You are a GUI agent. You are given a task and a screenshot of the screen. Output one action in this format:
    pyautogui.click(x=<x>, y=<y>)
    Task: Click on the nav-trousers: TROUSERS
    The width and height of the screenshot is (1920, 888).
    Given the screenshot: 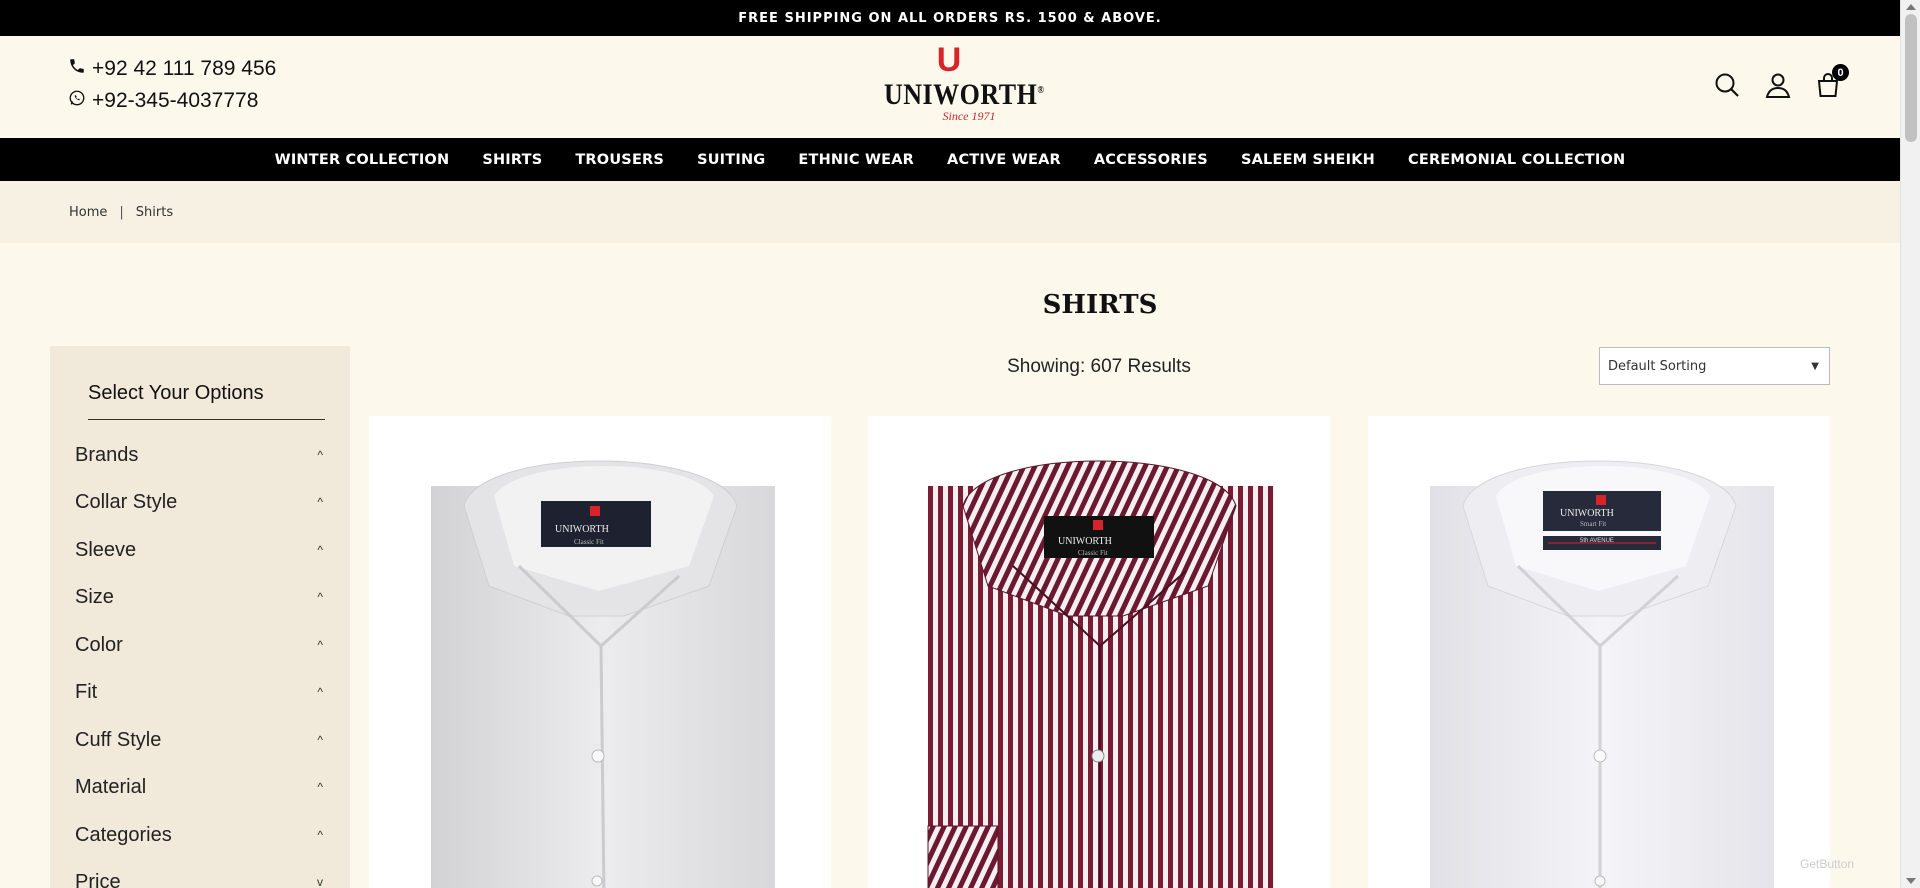 What is the action you would take?
    pyautogui.click(x=619, y=160)
    